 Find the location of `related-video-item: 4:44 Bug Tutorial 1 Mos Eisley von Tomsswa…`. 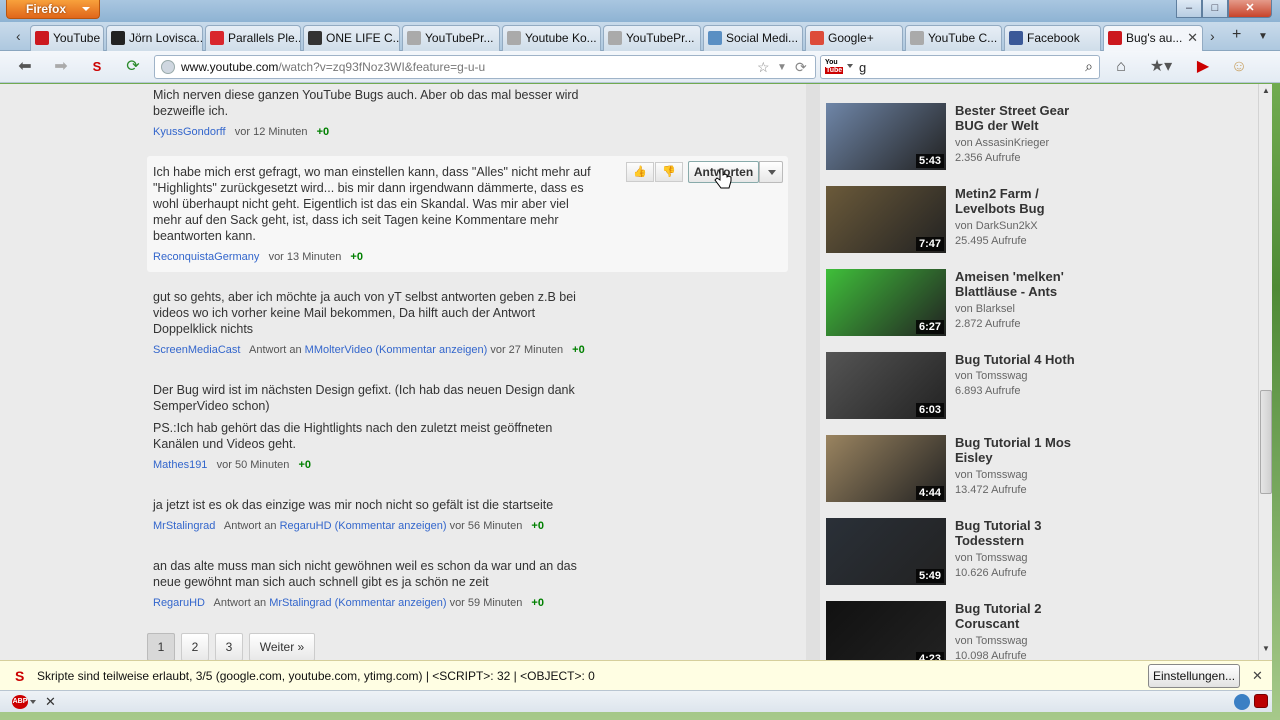

related-video-item: 4:44 Bug Tutorial 1 Mos Eisley von Tomsswa… is located at coordinates (956, 470).